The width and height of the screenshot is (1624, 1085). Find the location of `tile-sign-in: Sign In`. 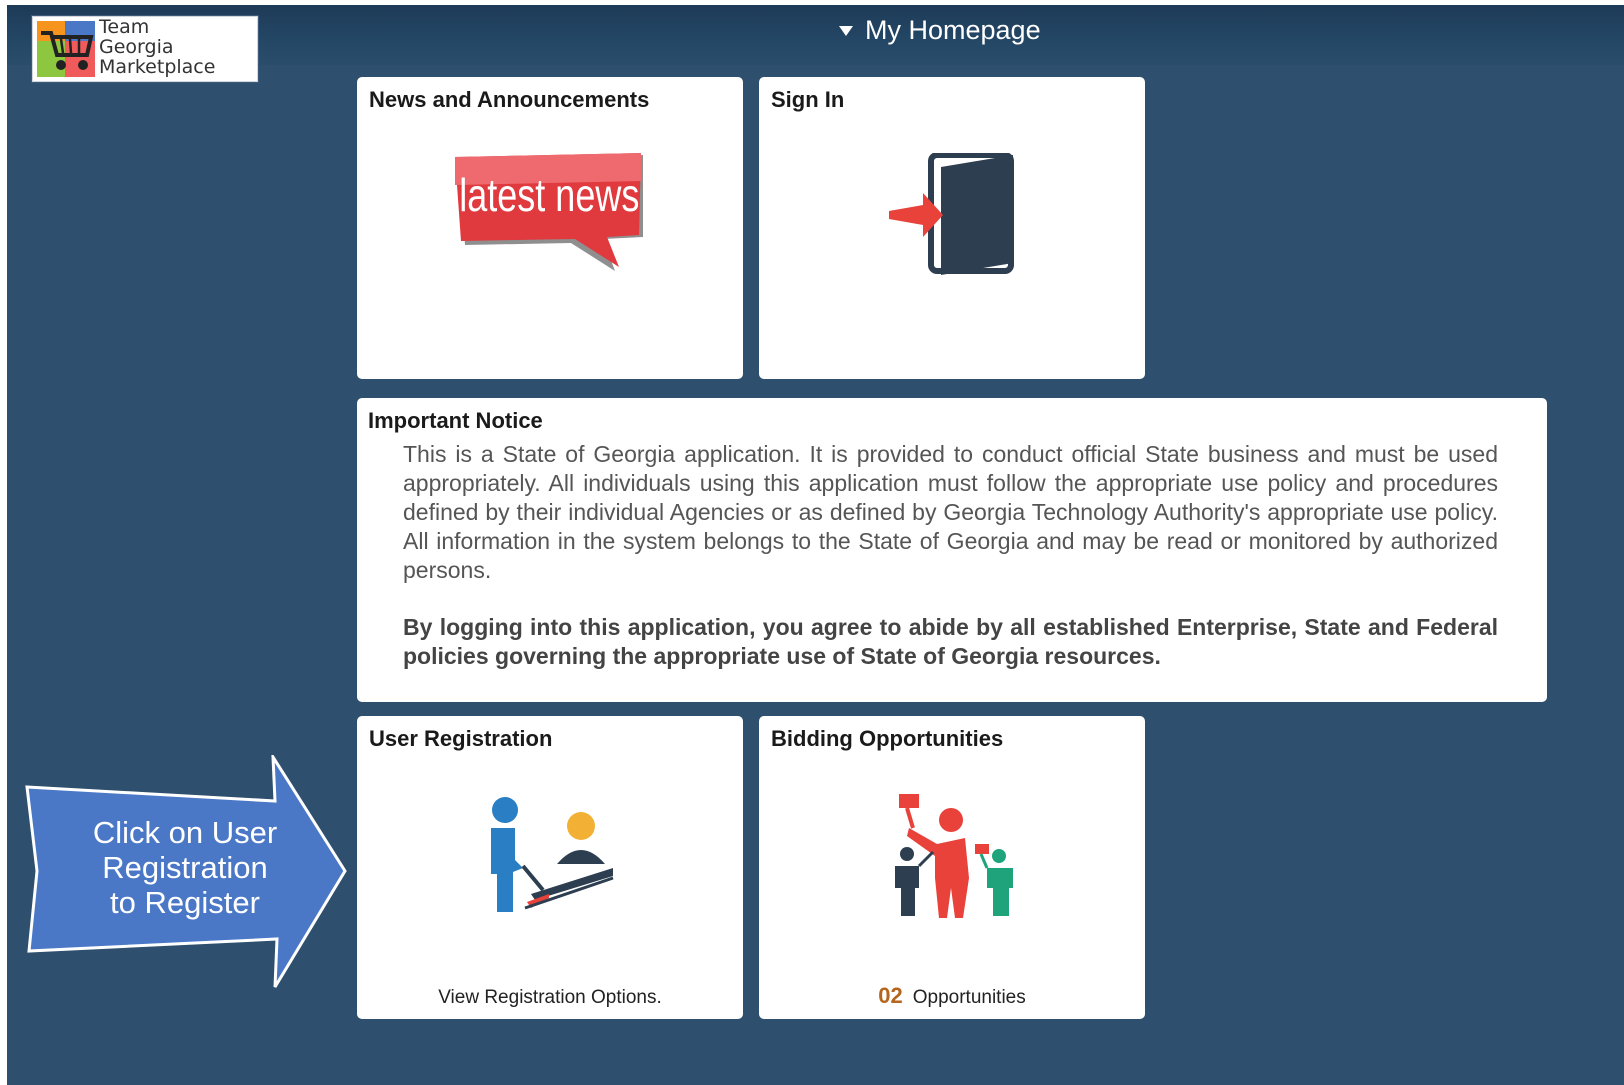

tile-sign-in: Sign In is located at coordinates (952, 228).